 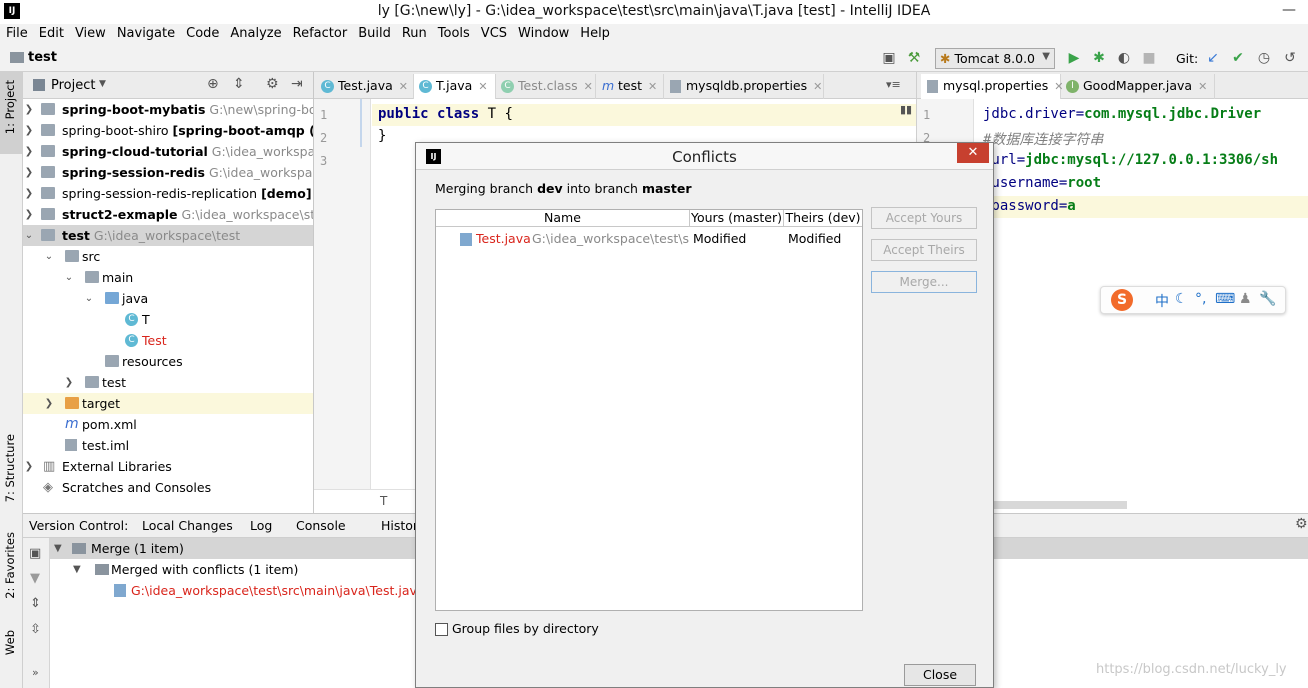 I want to click on user-icon: ♟, so click(x=1245, y=299).